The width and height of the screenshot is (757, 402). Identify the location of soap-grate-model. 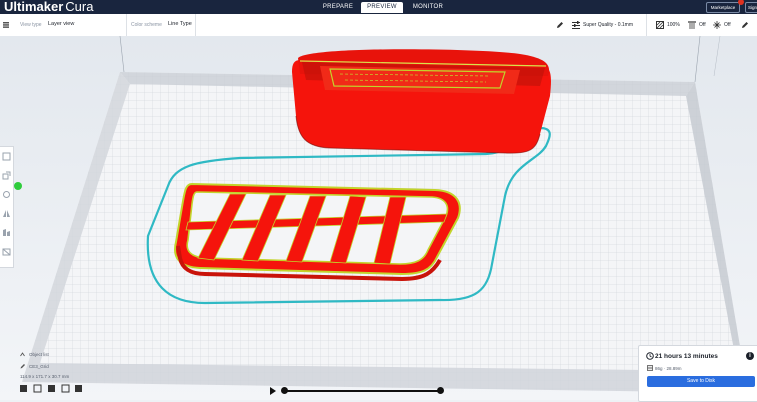
(317, 232).